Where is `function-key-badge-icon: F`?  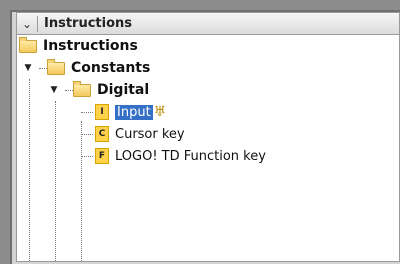
function-key-badge-icon: F is located at coordinates (102, 156).